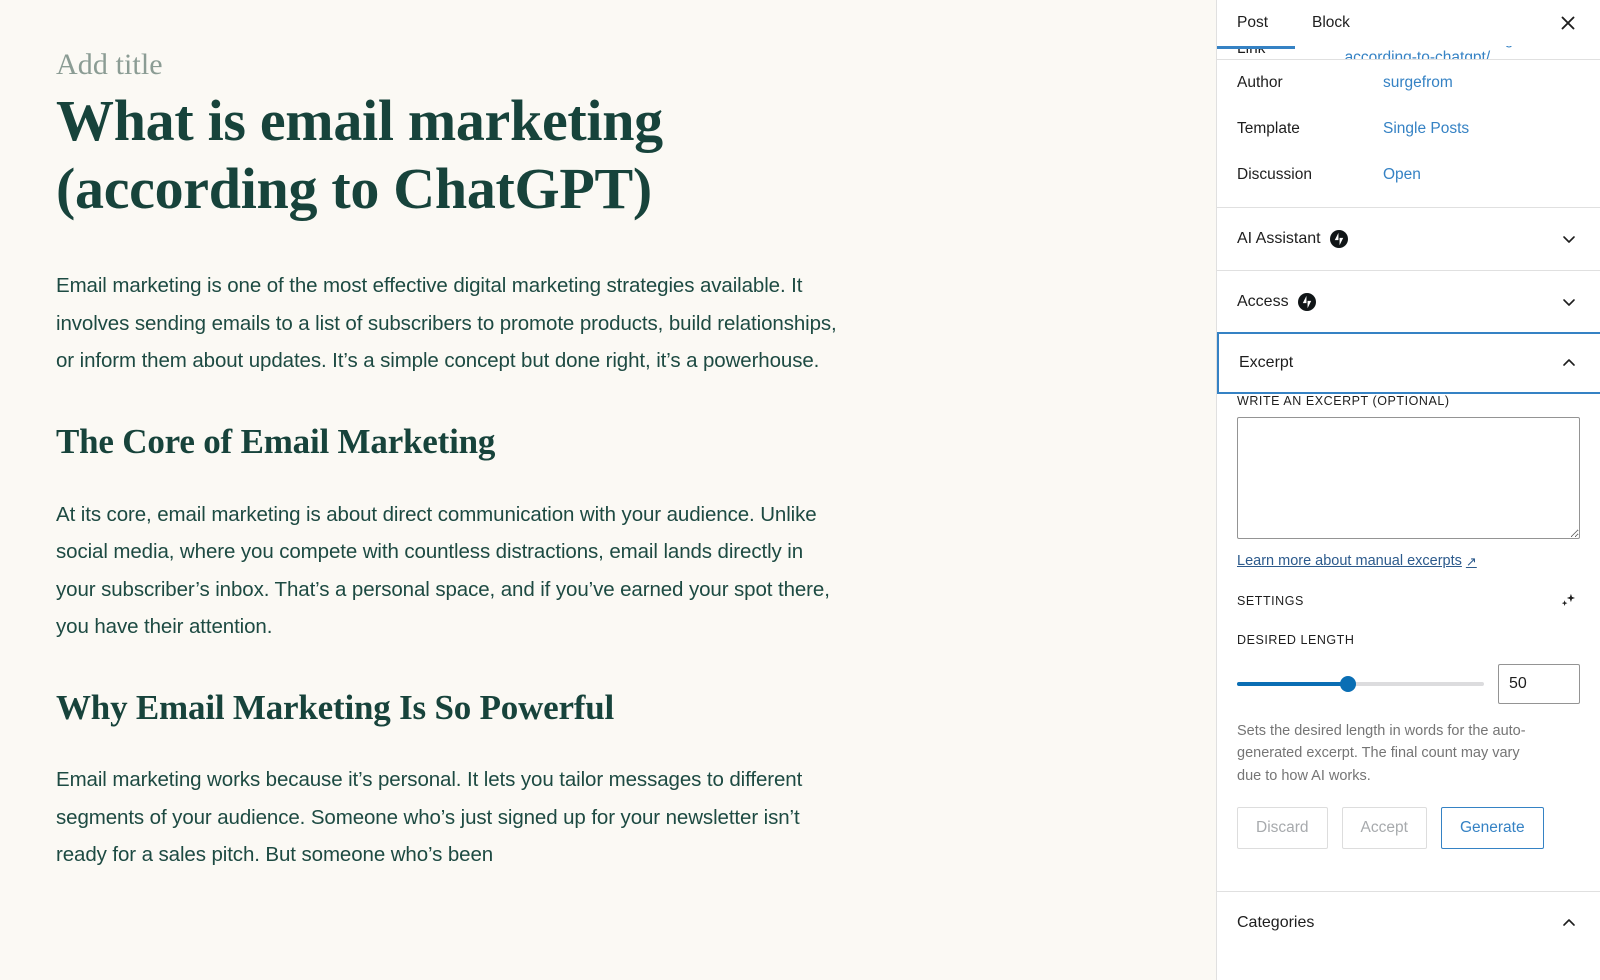  Describe the element at coordinates (608, 708) in the screenshot. I see `heading-block-2: Why Email Marketing Is So Powerful` at that location.